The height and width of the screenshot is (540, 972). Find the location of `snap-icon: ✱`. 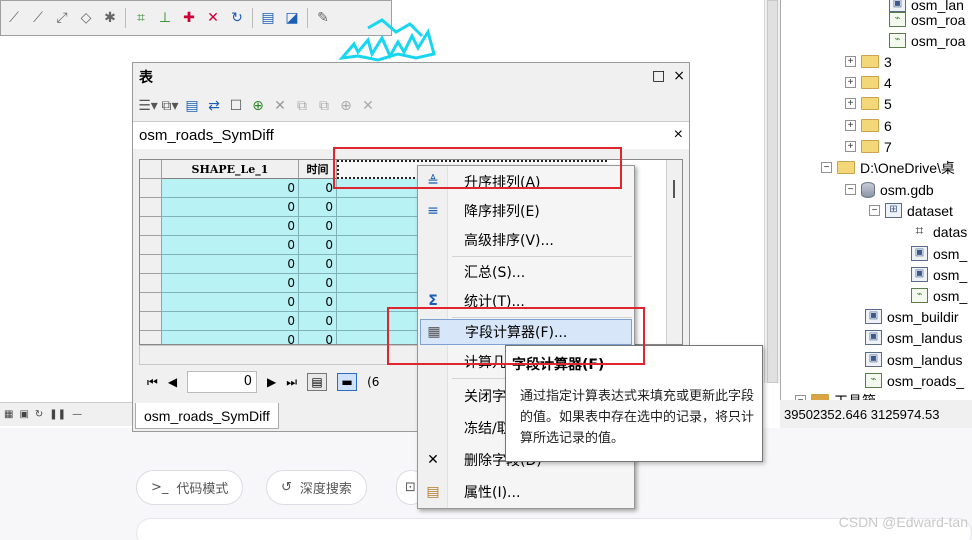

snap-icon: ✱ is located at coordinates (110, 18).